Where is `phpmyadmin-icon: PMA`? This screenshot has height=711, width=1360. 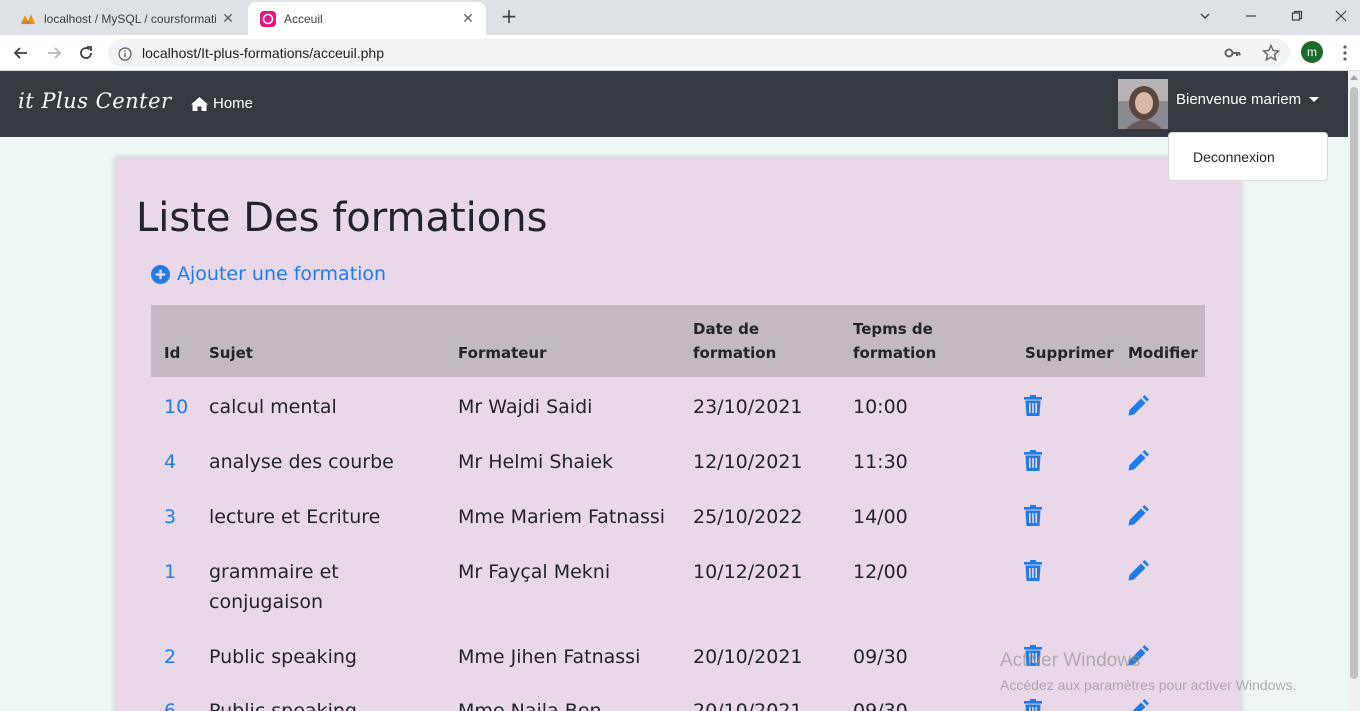
phpmyadmin-icon: PMA is located at coordinates (28, 19).